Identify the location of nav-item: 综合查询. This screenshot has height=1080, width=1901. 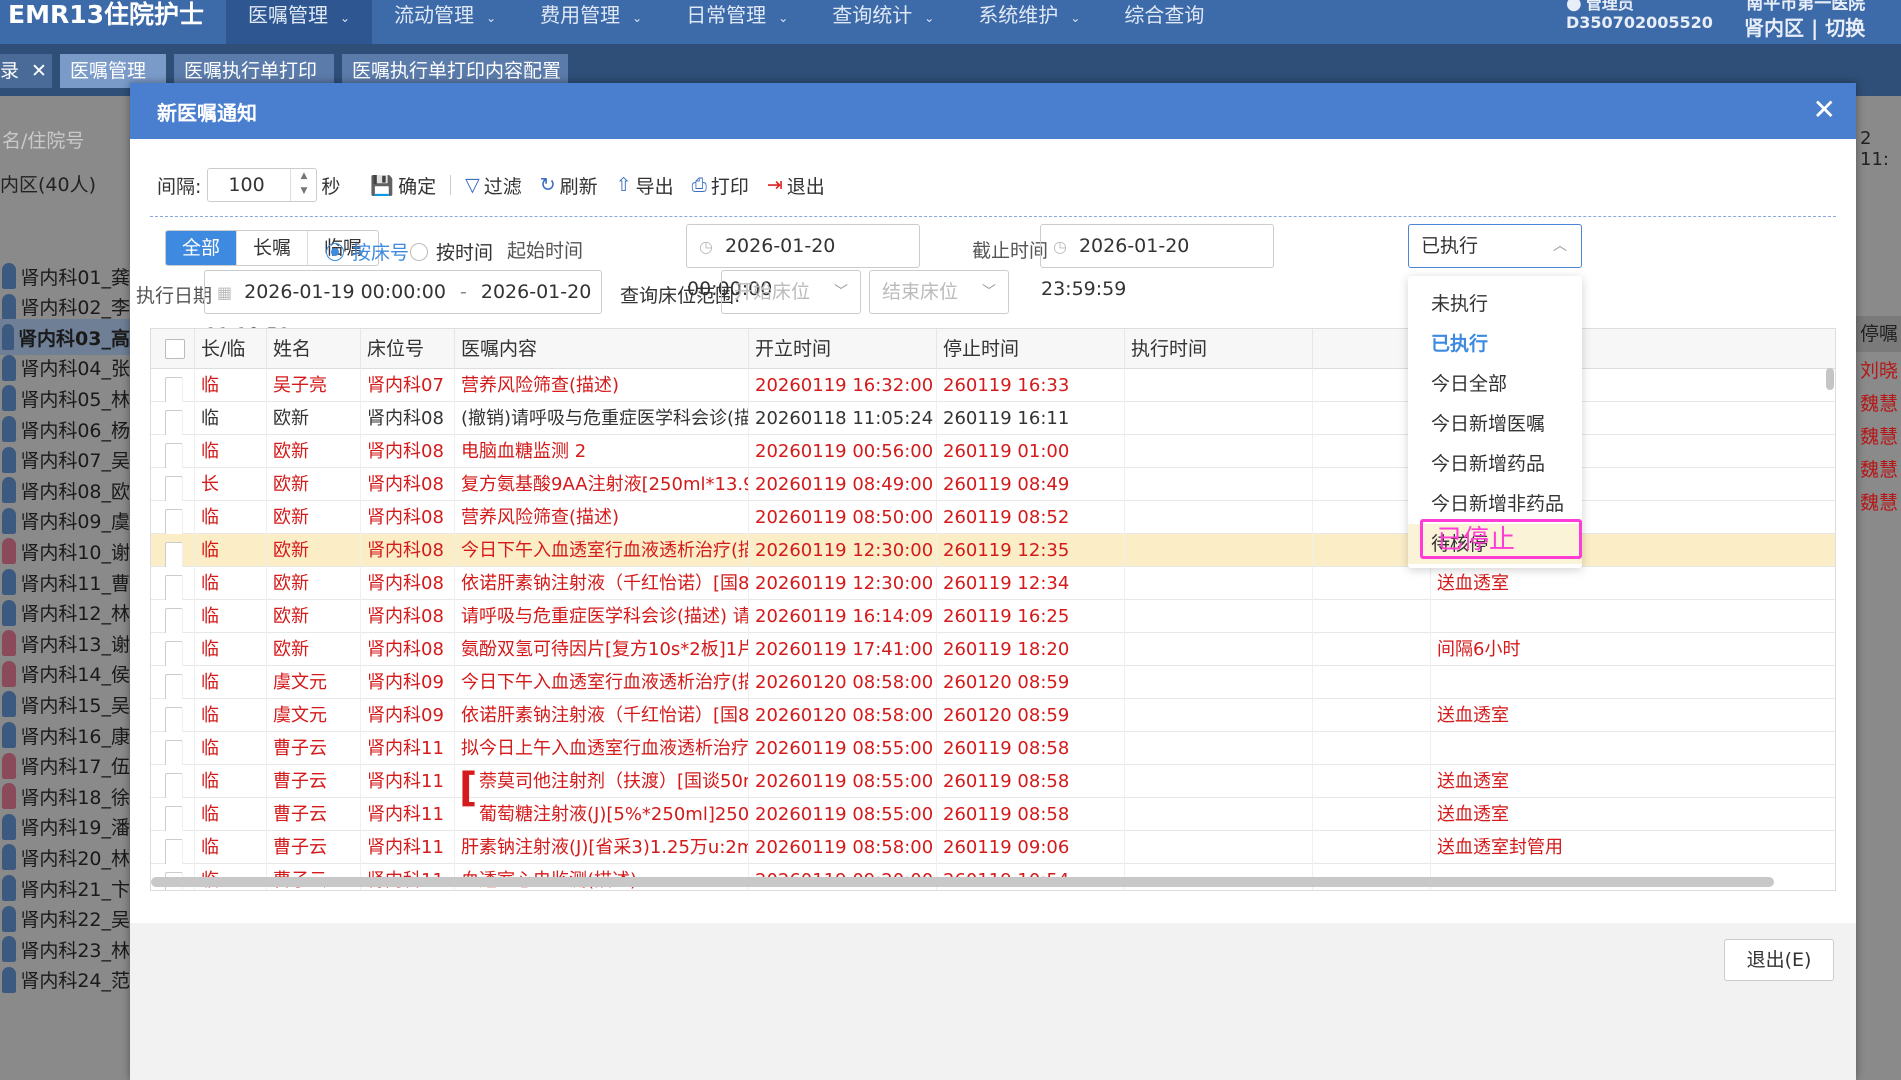
(1164, 22).